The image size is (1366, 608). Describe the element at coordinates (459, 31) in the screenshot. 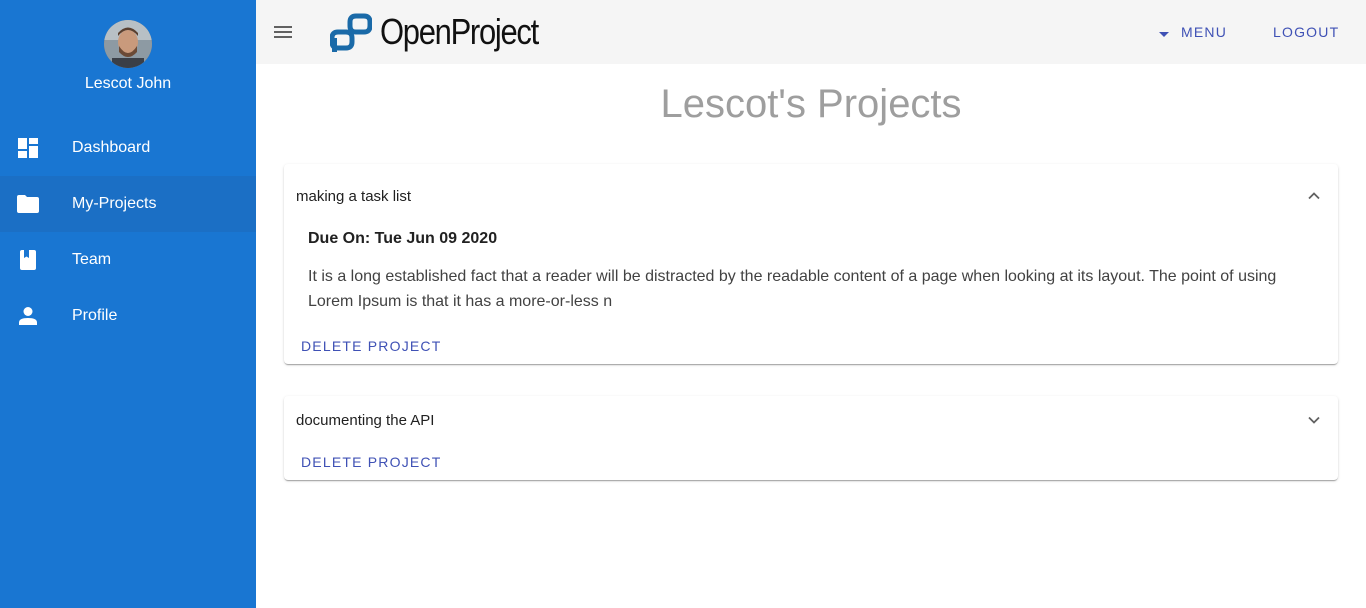

I see `logo-text: OpenProject` at that location.